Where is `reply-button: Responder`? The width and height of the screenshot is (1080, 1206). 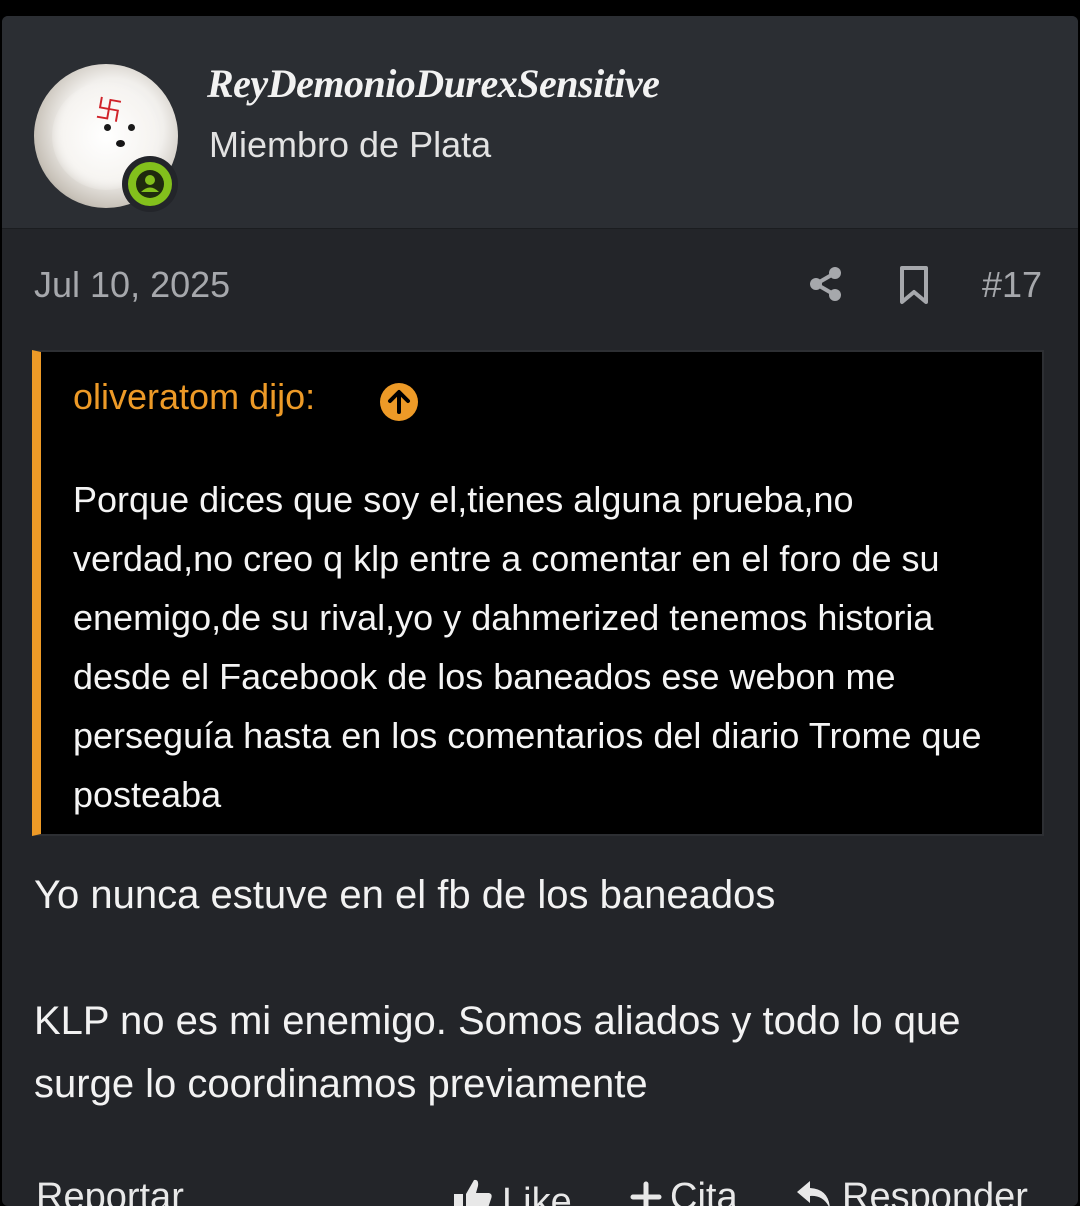
reply-button: Responder is located at coordinates (911, 1191).